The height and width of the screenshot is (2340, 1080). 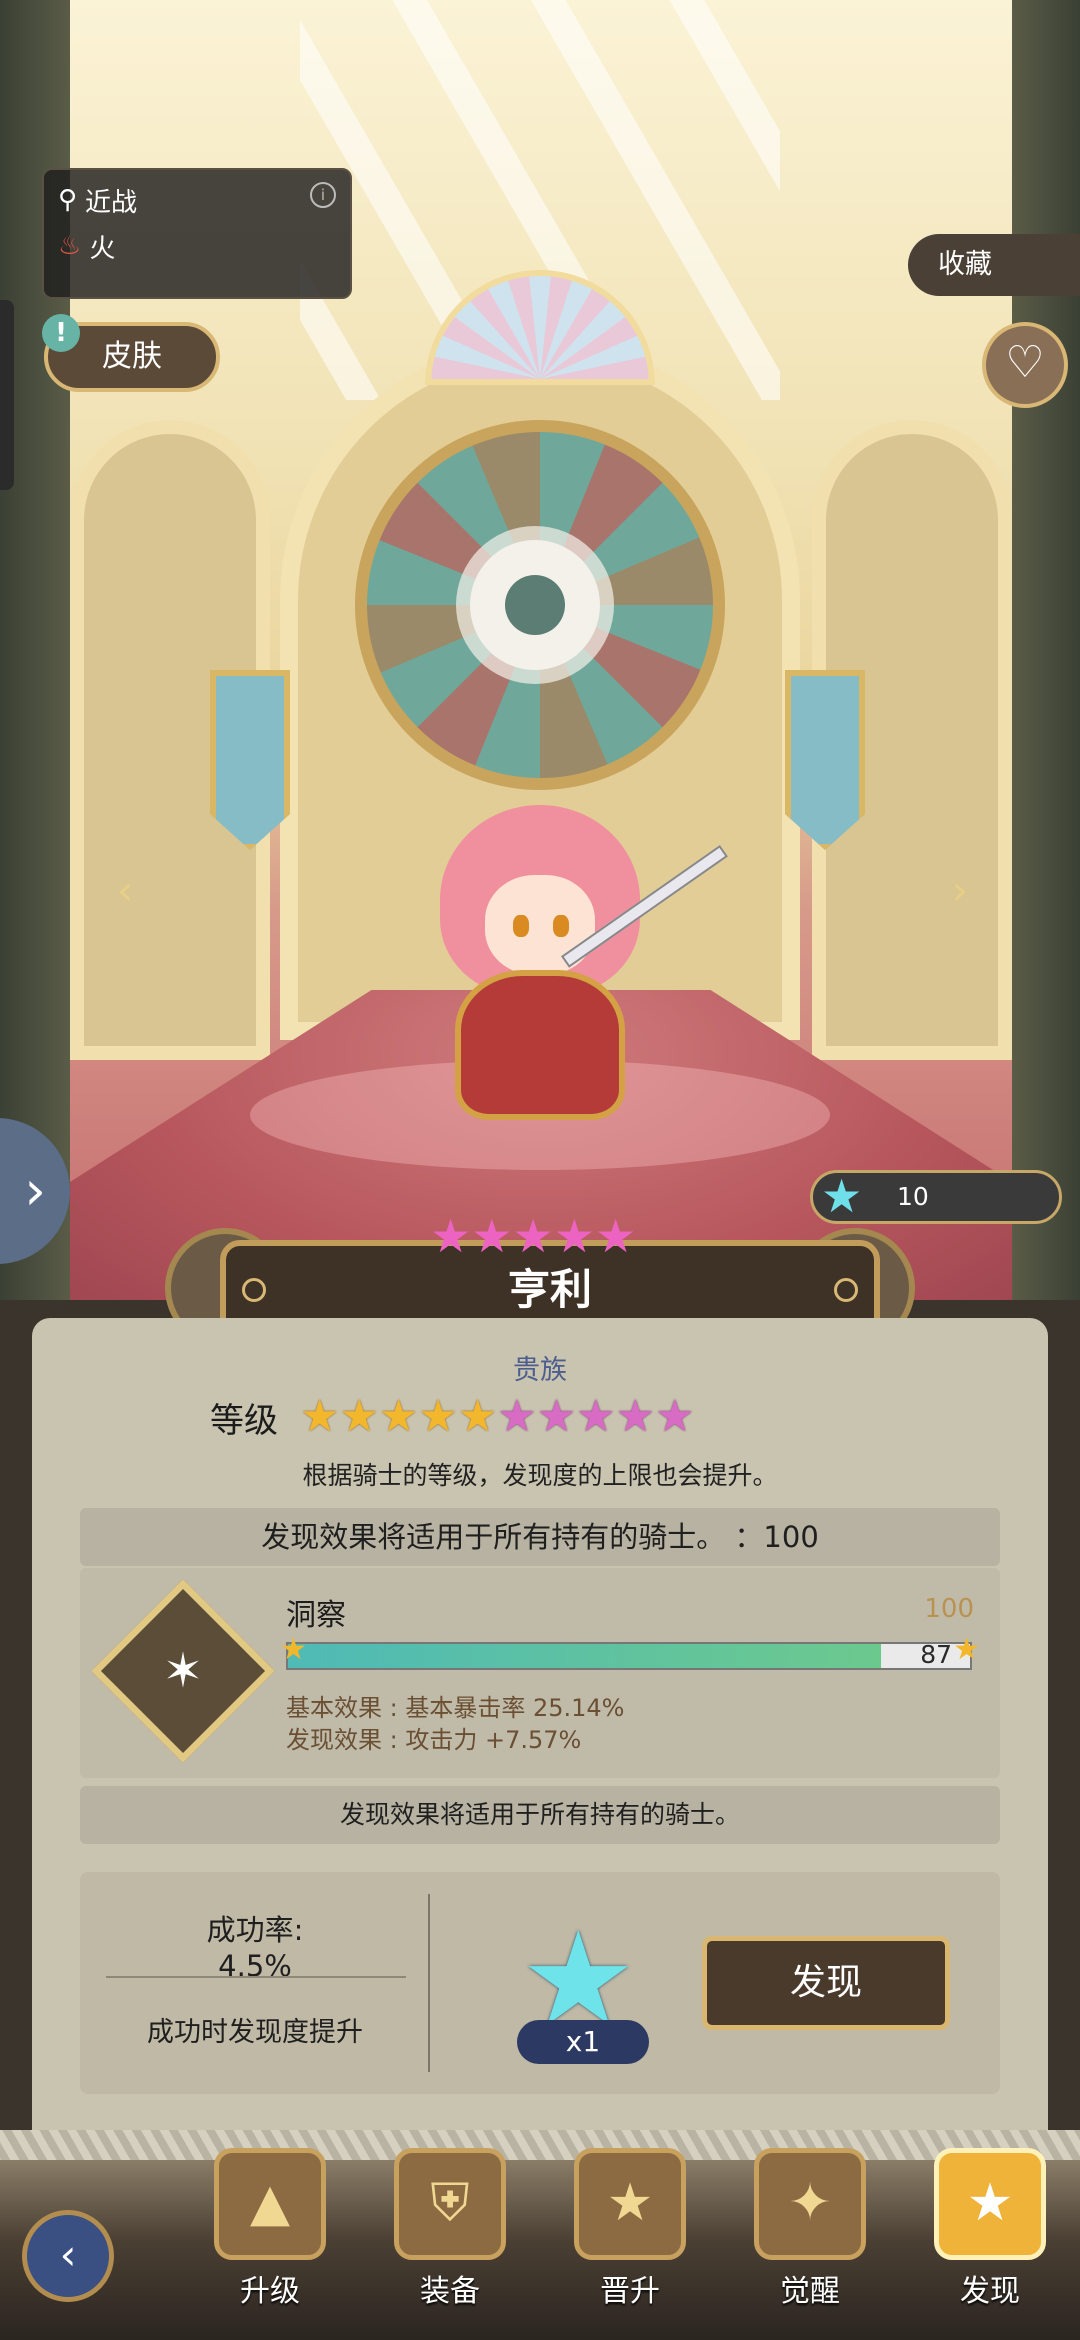 I want to click on nav-promote: ★ 晋升, so click(x=630, y=2228).